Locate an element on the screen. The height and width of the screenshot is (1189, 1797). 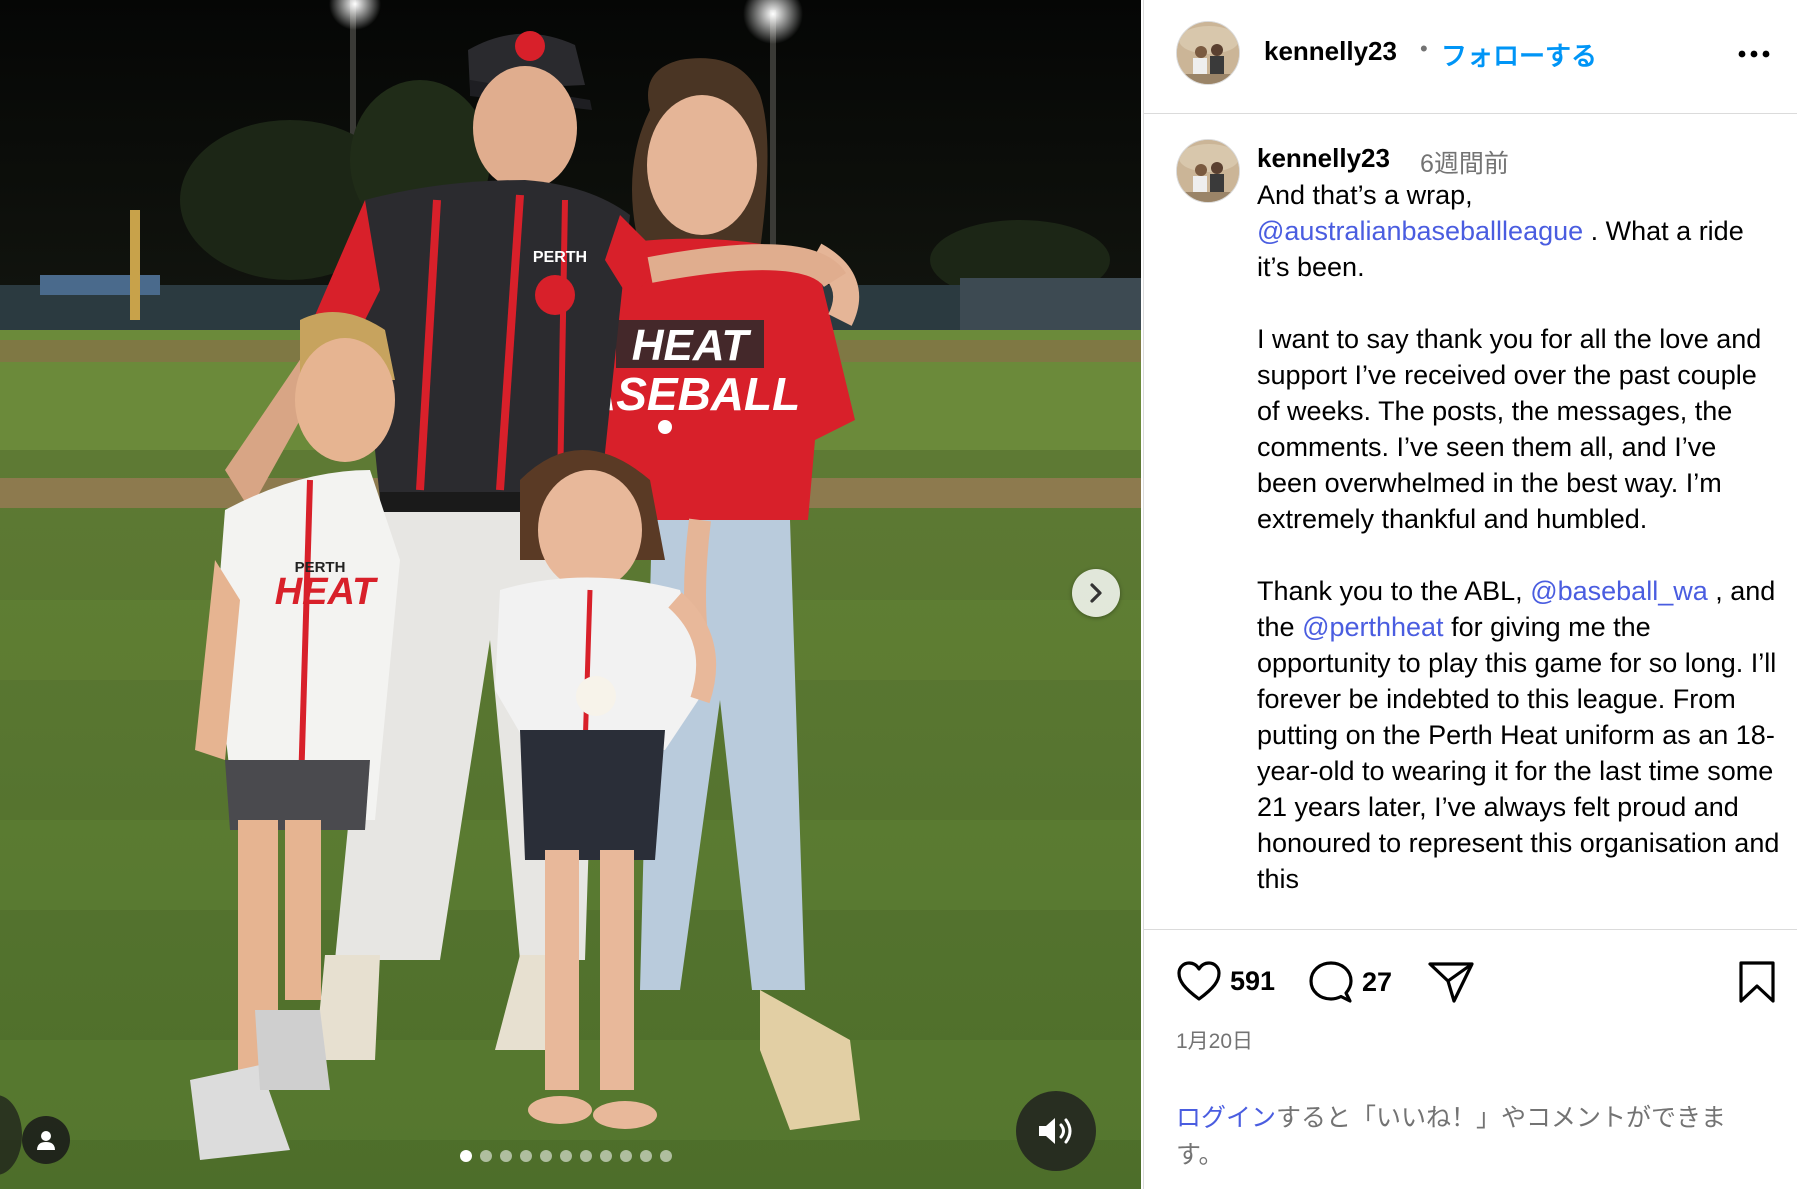
next-media-button is located at coordinates (1096, 593).